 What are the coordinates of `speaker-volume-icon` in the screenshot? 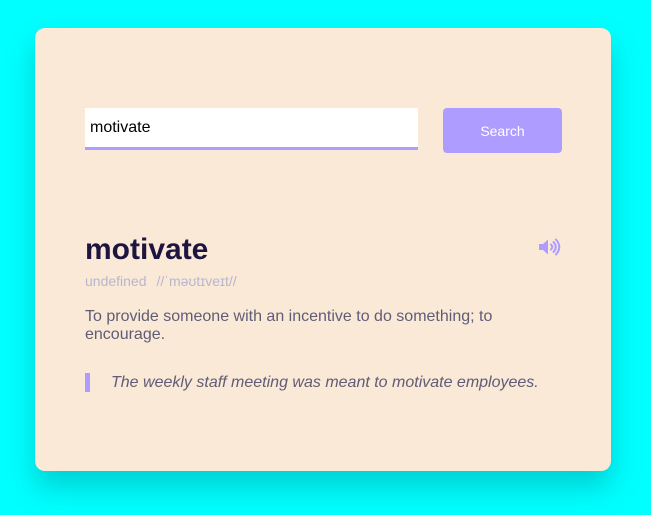 It's located at (550, 247).